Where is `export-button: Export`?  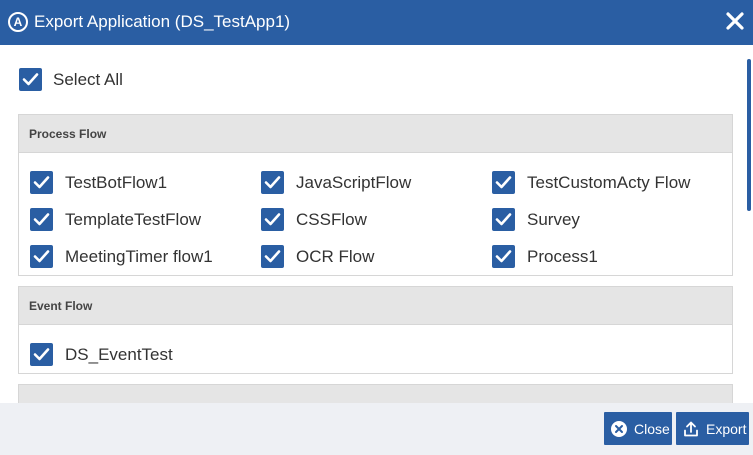 export-button: Export is located at coordinates (712, 428).